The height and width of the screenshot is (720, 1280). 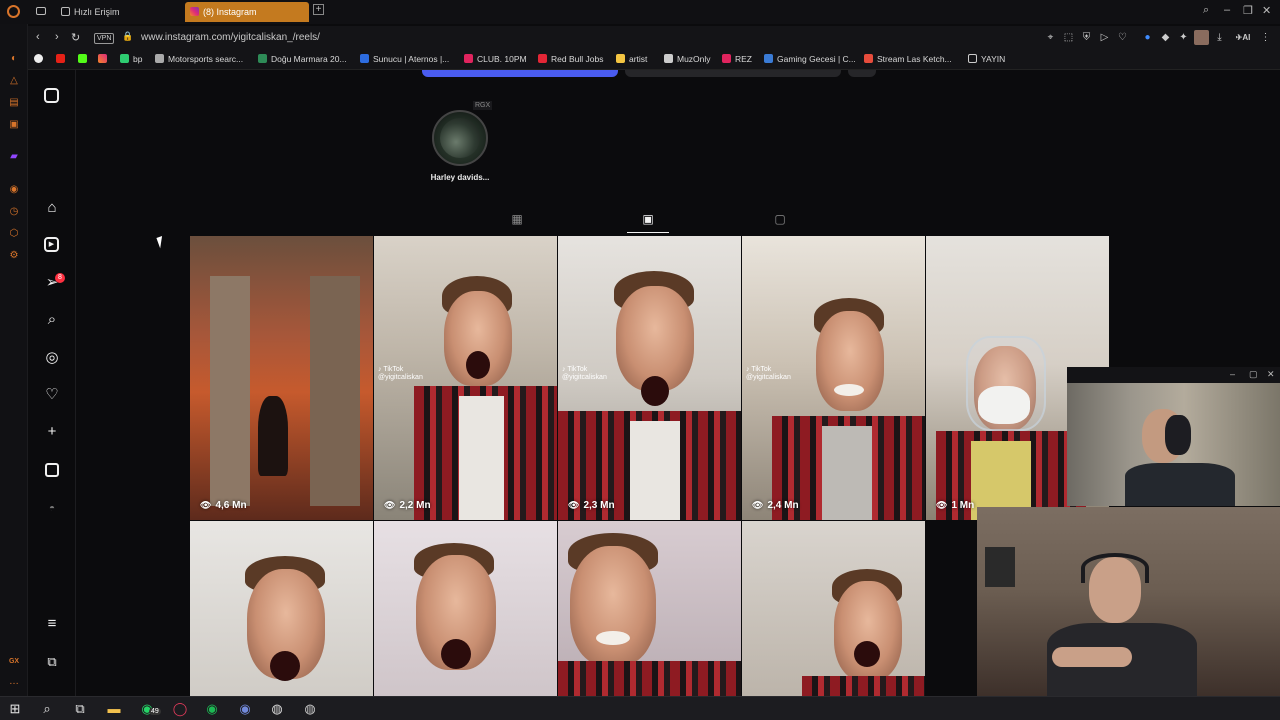 What do you see at coordinates (495, 59) in the screenshot?
I see `bookmark-club: CLUB. 10PM` at bounding box center [495, 59].